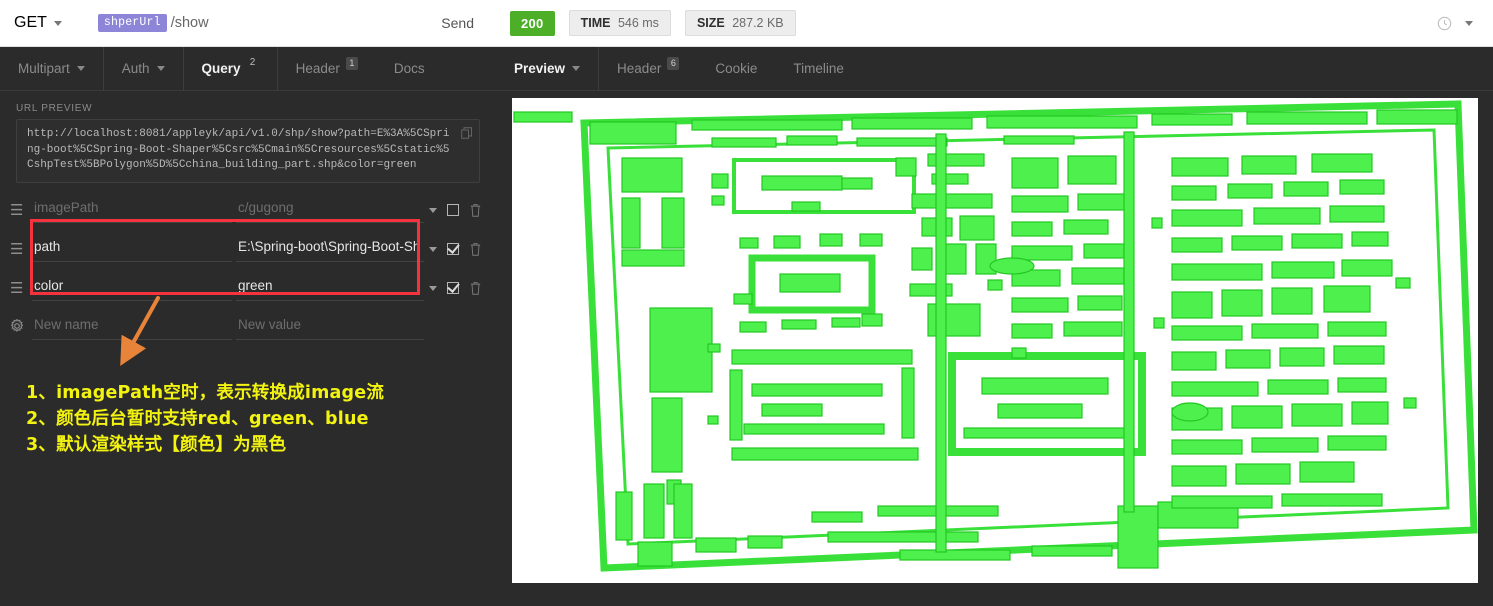 This screenshot has width=1493, height=606. I want to click on http-method-selector: GET, so click(38, 23).